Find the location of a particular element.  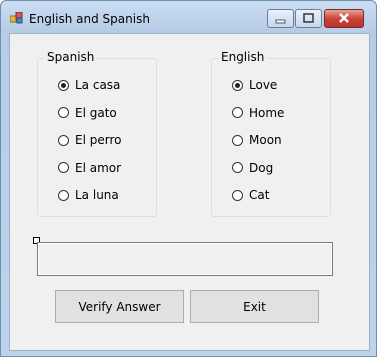

answer-textbox is located at coordinates (185, 259).